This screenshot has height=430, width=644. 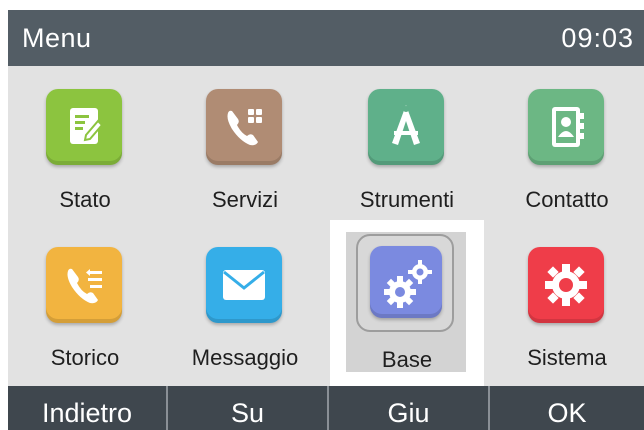 What do you see at coordinates (85, 199) in the screenshot?
I see `menu-item-label: Stato` at bounding box center [85, 199].